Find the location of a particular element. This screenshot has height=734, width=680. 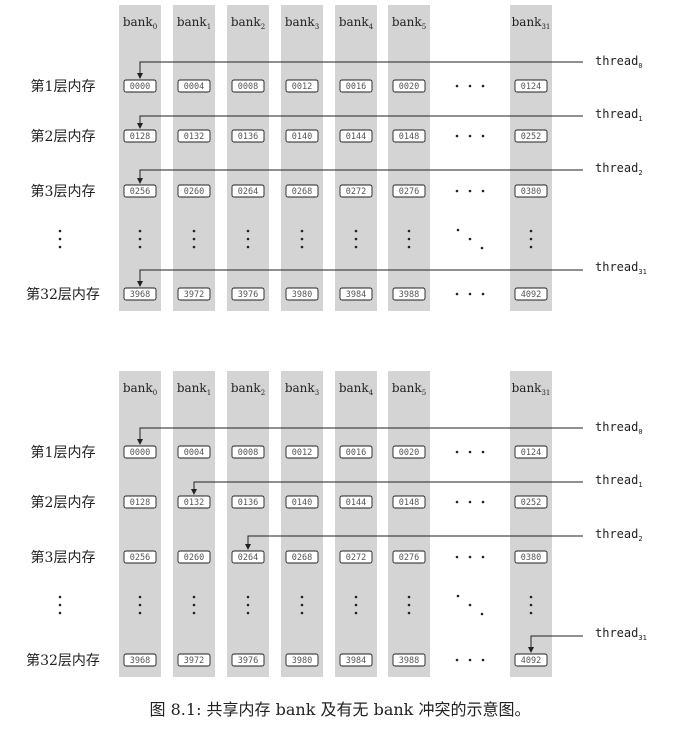

row-label: 第3层内存 is located at coordinates (63, 557).